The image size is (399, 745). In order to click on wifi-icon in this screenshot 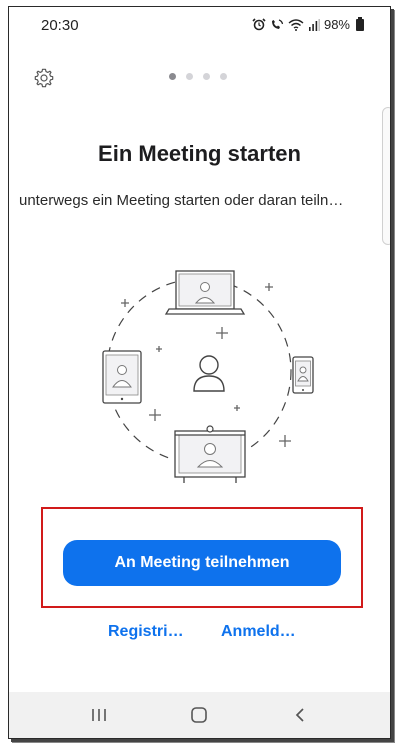, I will do `click(296, 25)`.